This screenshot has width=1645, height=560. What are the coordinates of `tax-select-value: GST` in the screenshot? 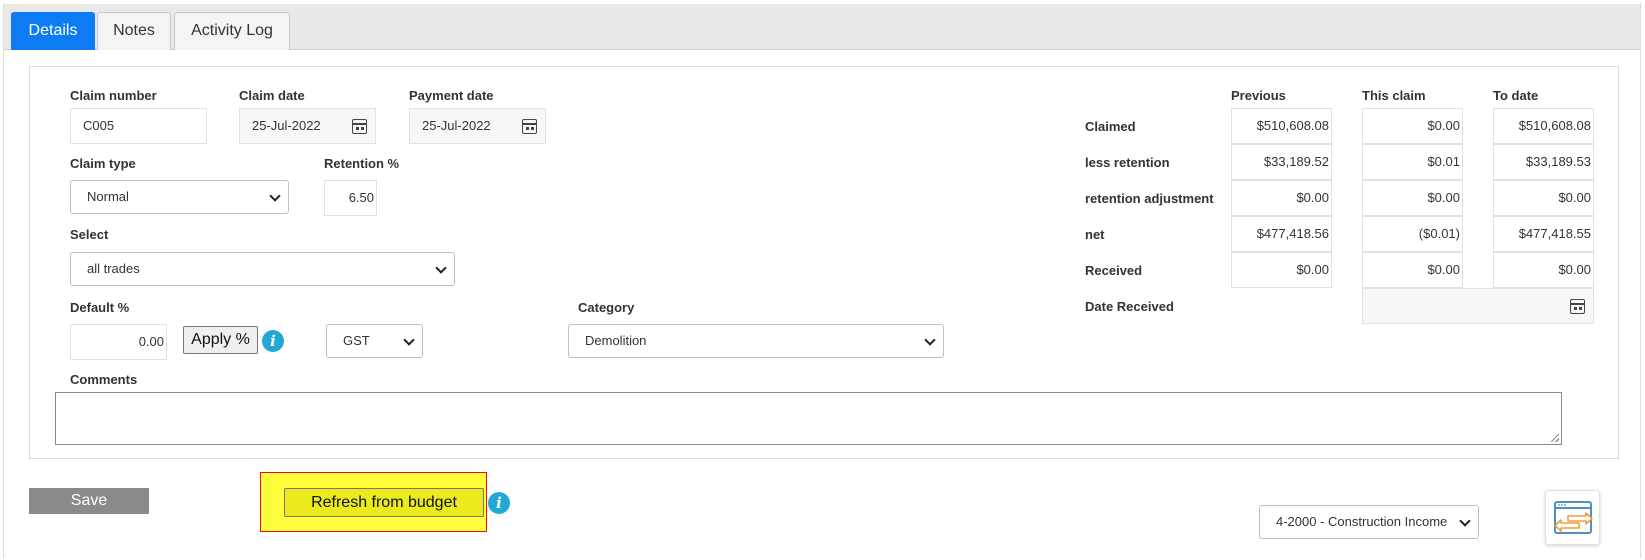 It's located at (356, 340).